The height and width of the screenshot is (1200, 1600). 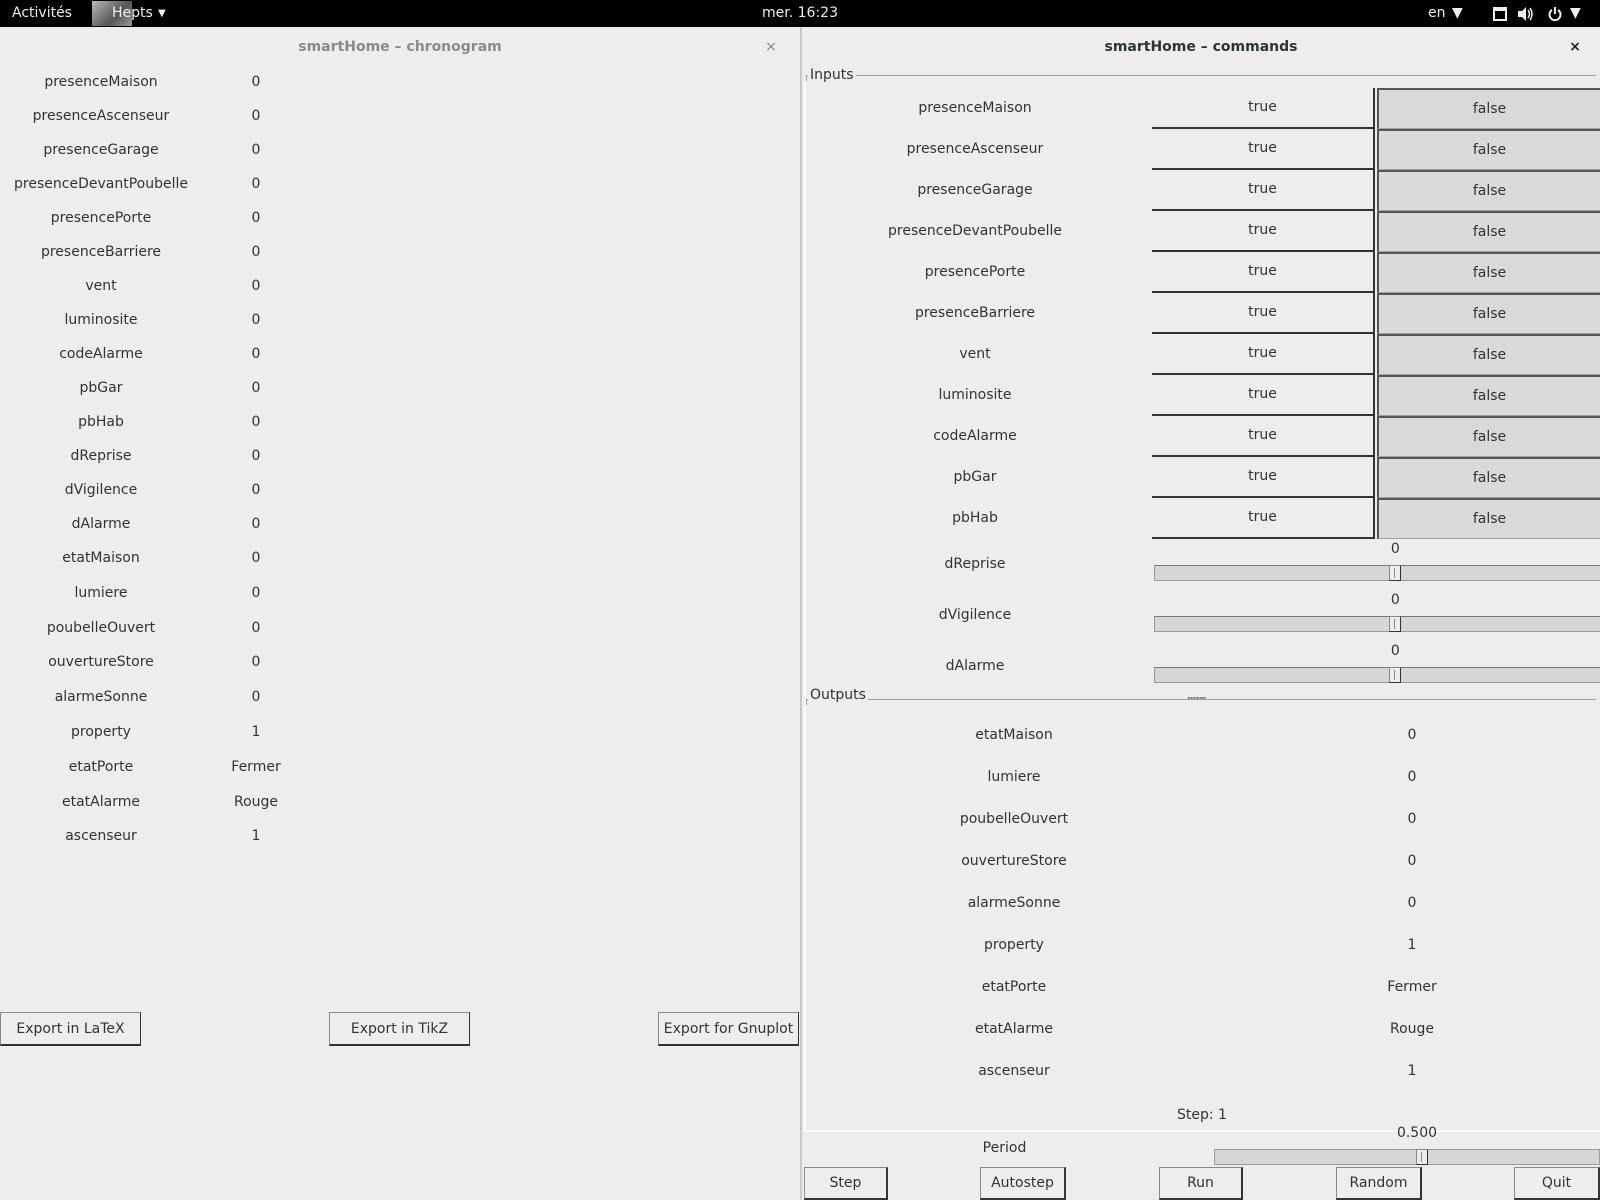 I want to click on slider-value: 0, so click(x=1395, y=651).